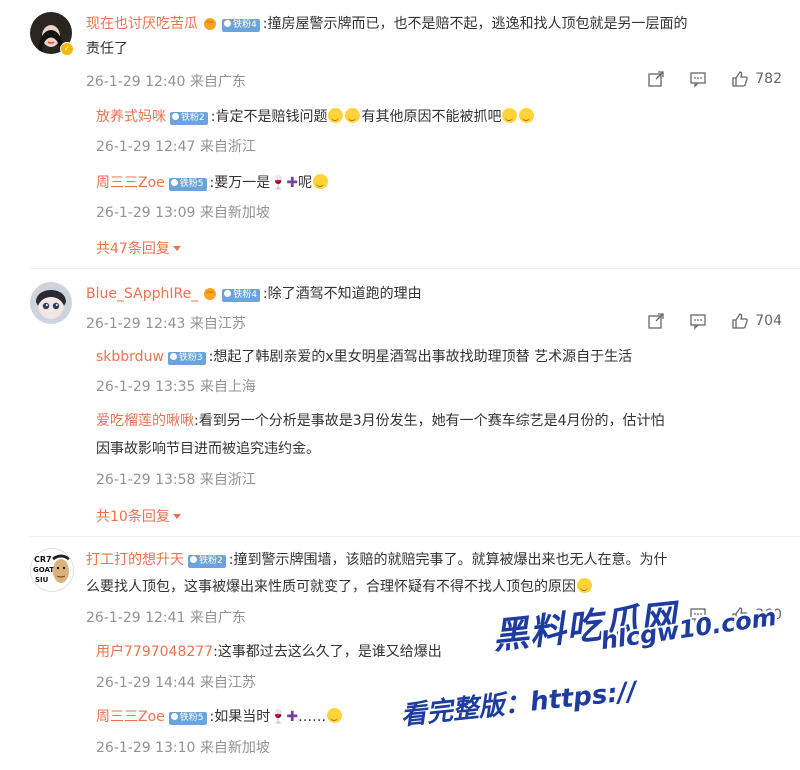 The height and width of the screenshot is (770, 800). What do you see at coordinates (269, 117) in the screenshot?
I see `reply-body: :肯定不是赔钱问题` at bounding box center [269, 117].